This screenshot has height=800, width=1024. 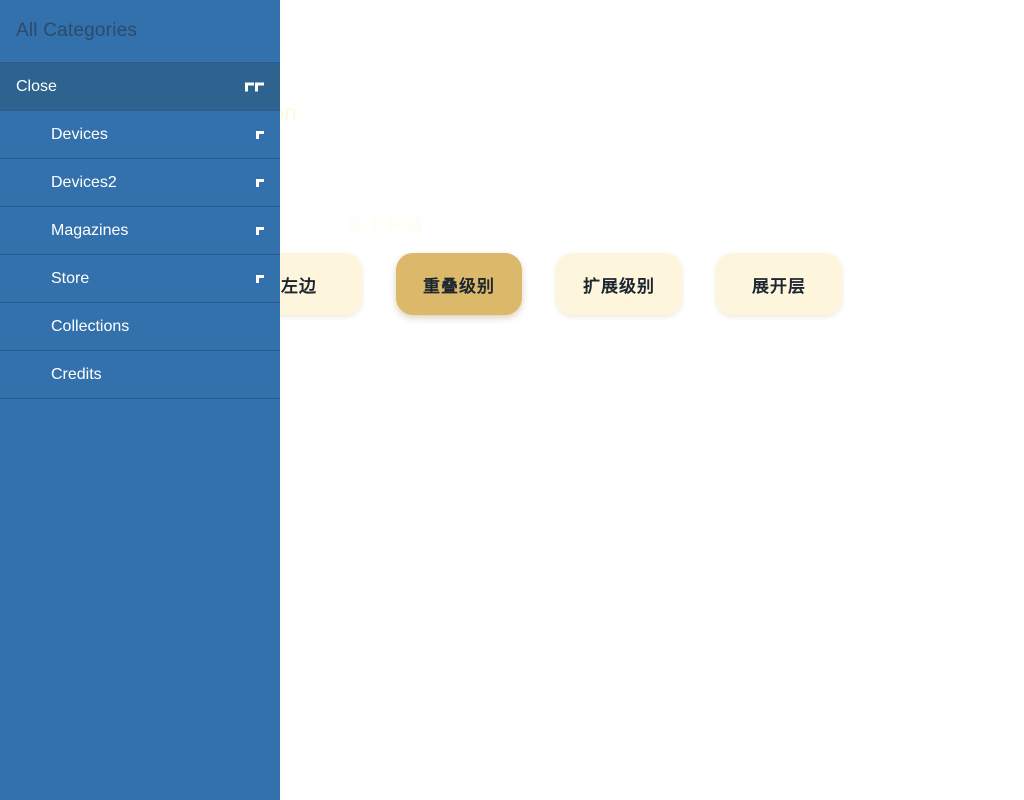 I want to click on level-button-group: 左边 重叠级别 扩展级别 展开层, so click(x=539, y=284).